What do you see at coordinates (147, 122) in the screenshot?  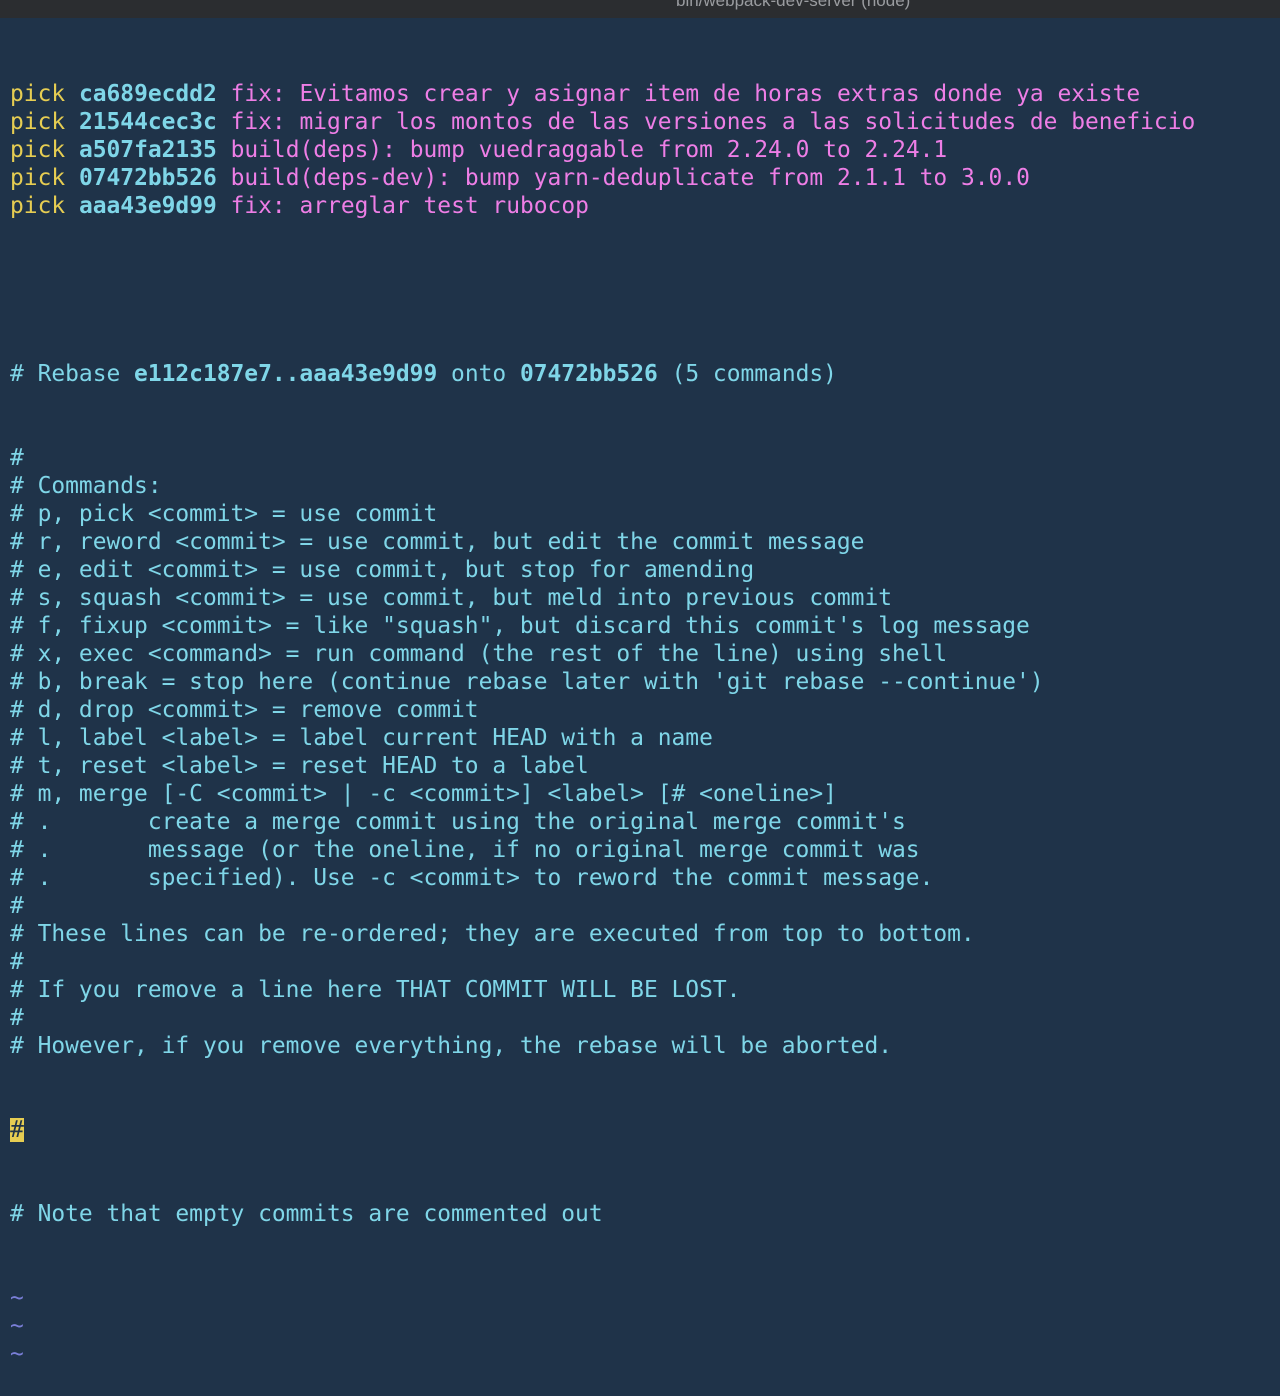 I see `commit-hash: 21544cec3c` at bounding box center [147, 122].